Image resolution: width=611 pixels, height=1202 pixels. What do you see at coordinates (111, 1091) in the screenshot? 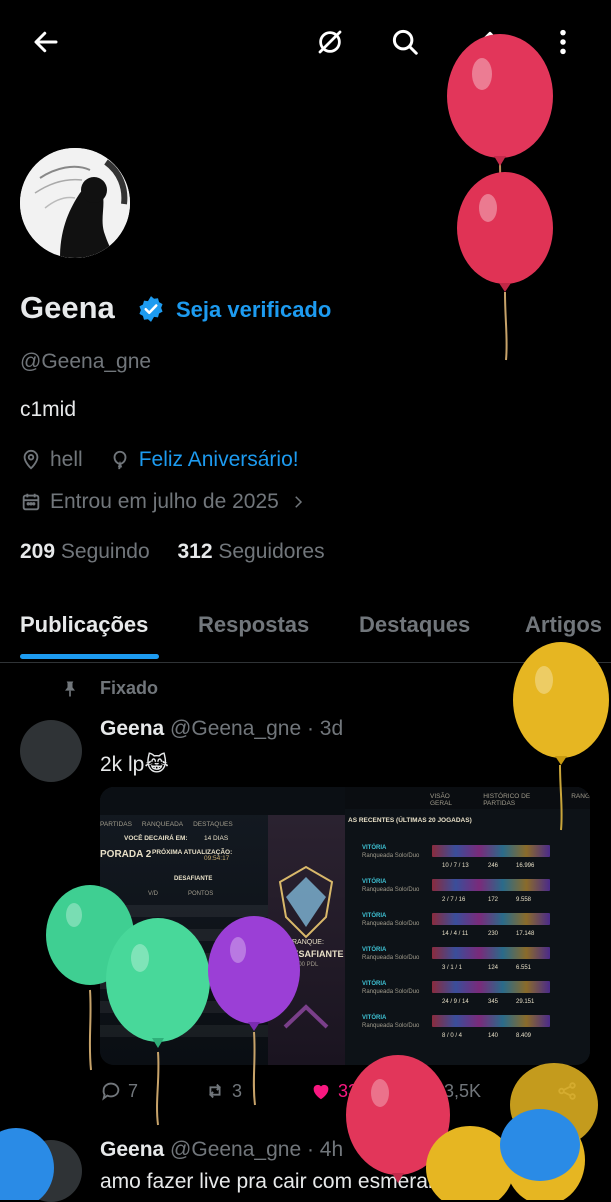
I see `reply-icon` at bounding box center [111, 1091].